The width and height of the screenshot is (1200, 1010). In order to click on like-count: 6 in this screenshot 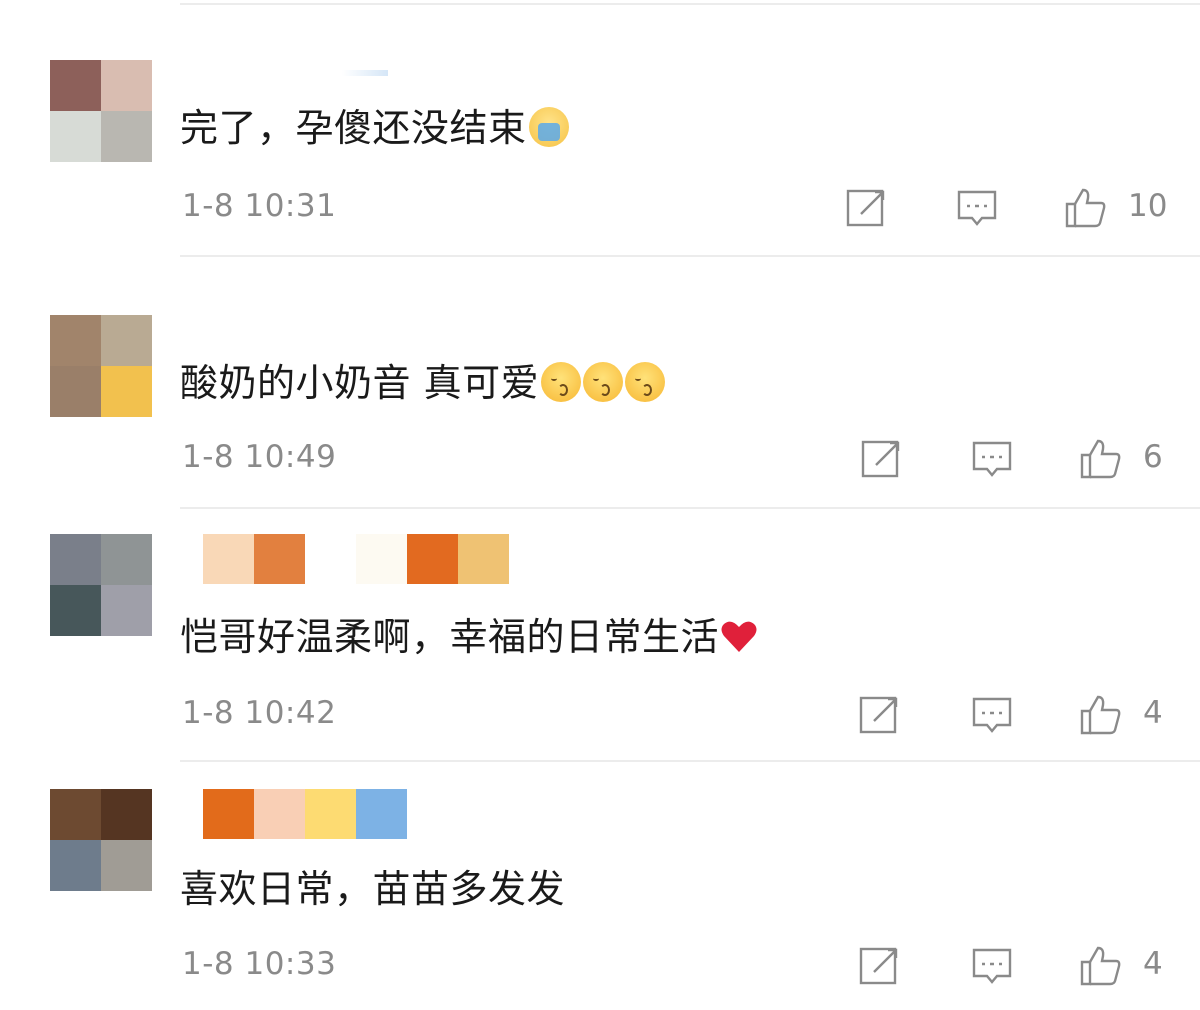, I will do `click(1153, 457)`.